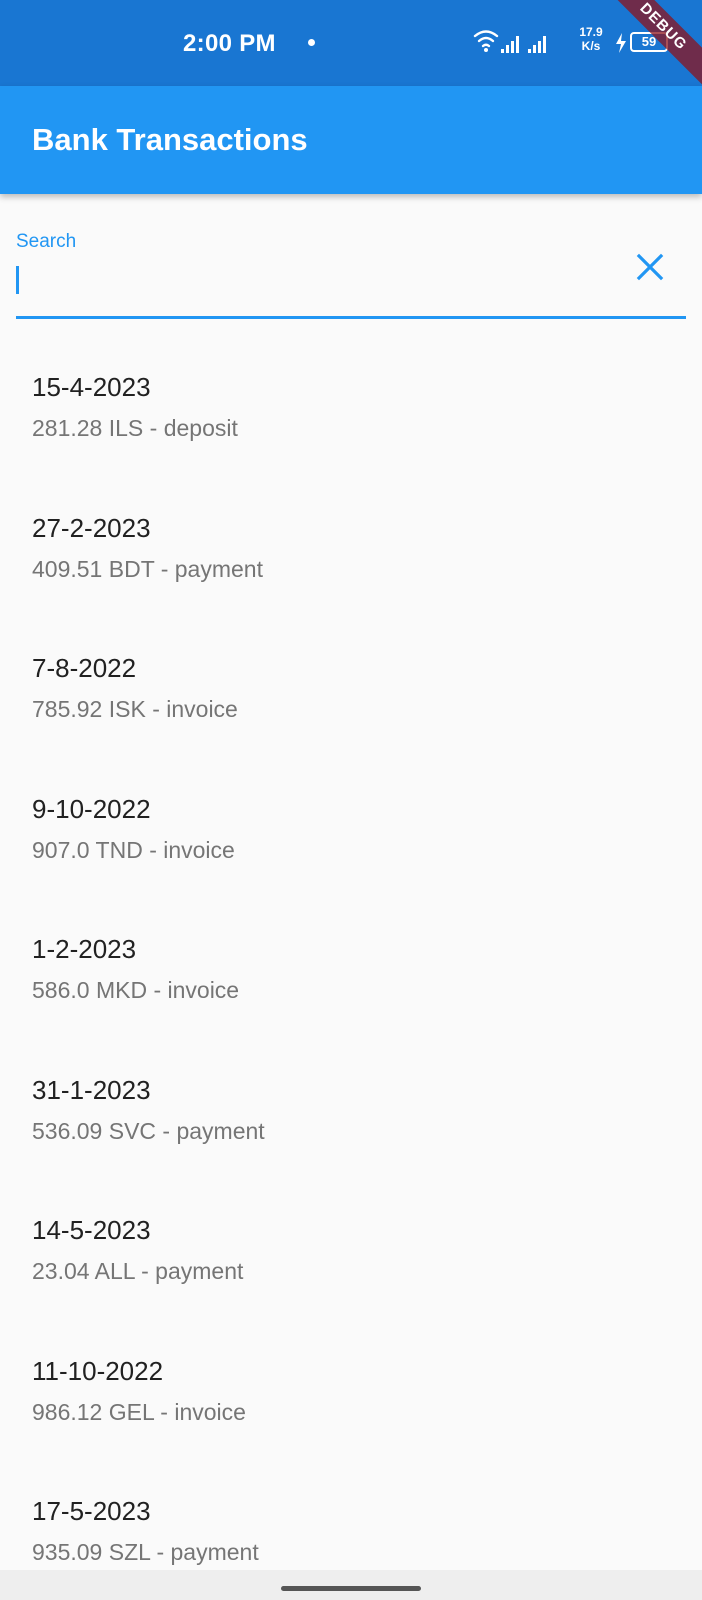 This screenshot has width=702, height=1600. I want to click on list-item: 15-4-2023 281.28 ILS - deposit, so click(351, 402).